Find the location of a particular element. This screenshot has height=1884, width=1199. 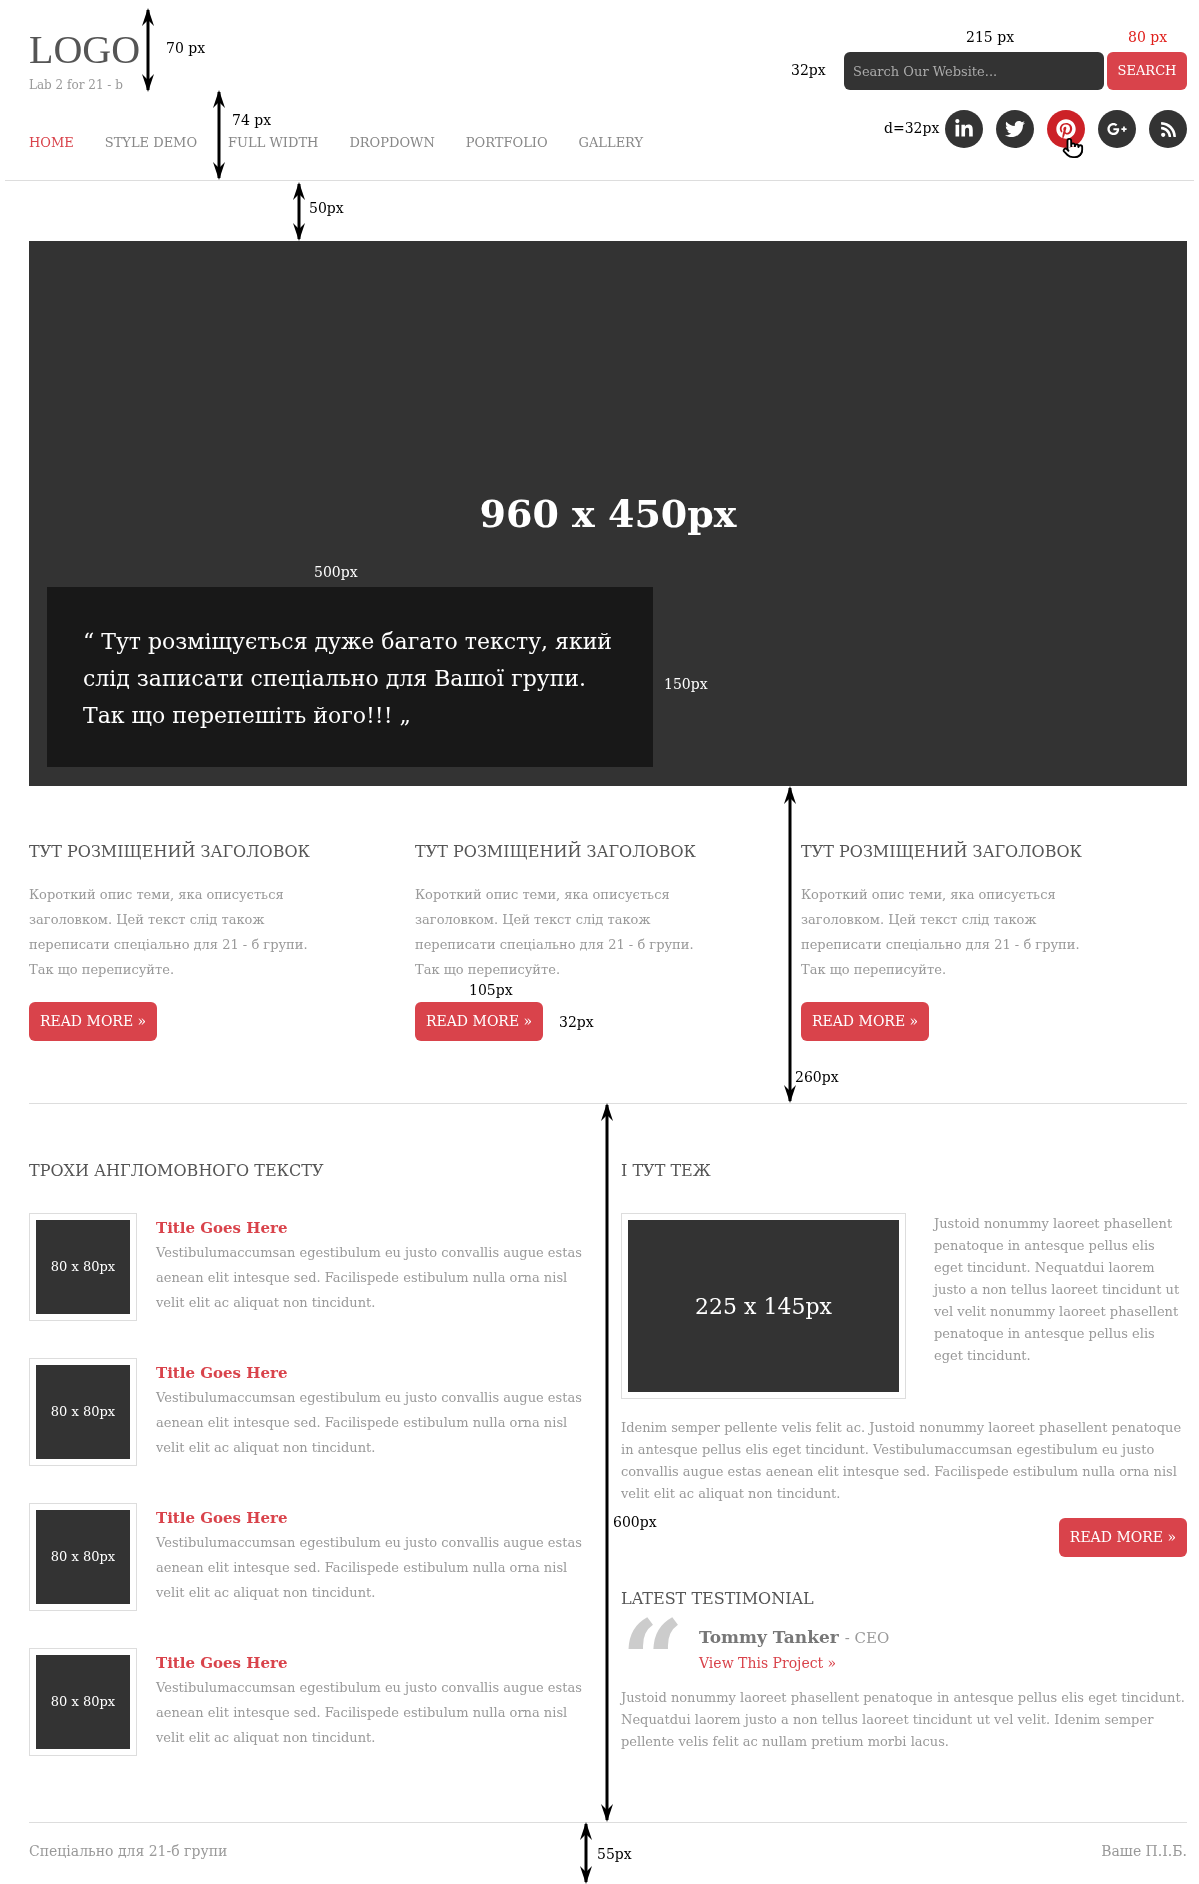

dimension-label: 80 px is located at coordinates (1148, 37).